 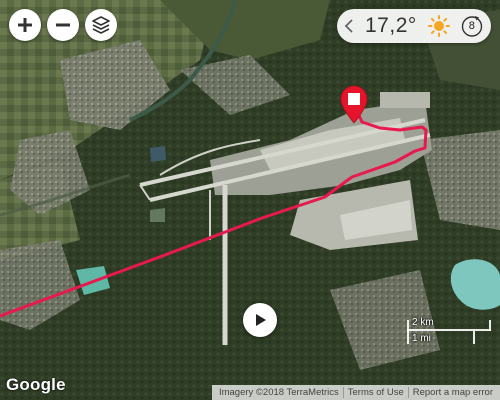 I want to click on play-icon, so click(x=261, y=320).